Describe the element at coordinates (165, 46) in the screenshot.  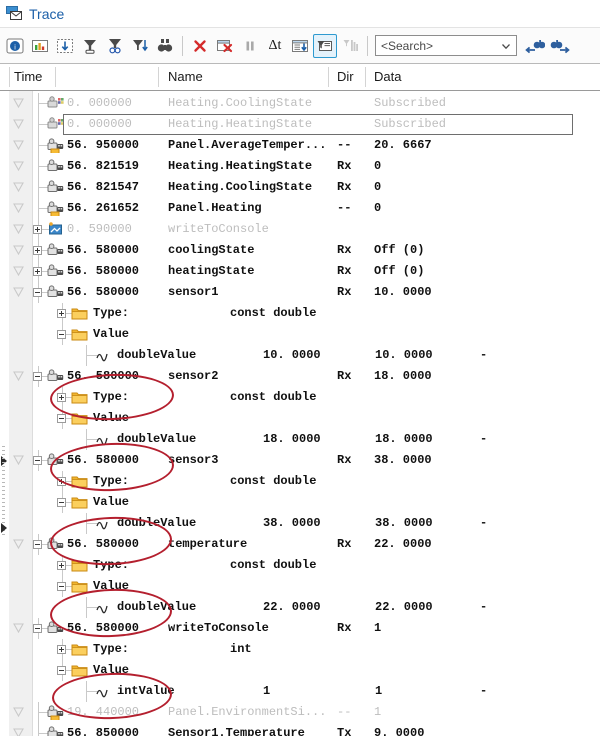
I see `binoculars-find-icon` at that location.